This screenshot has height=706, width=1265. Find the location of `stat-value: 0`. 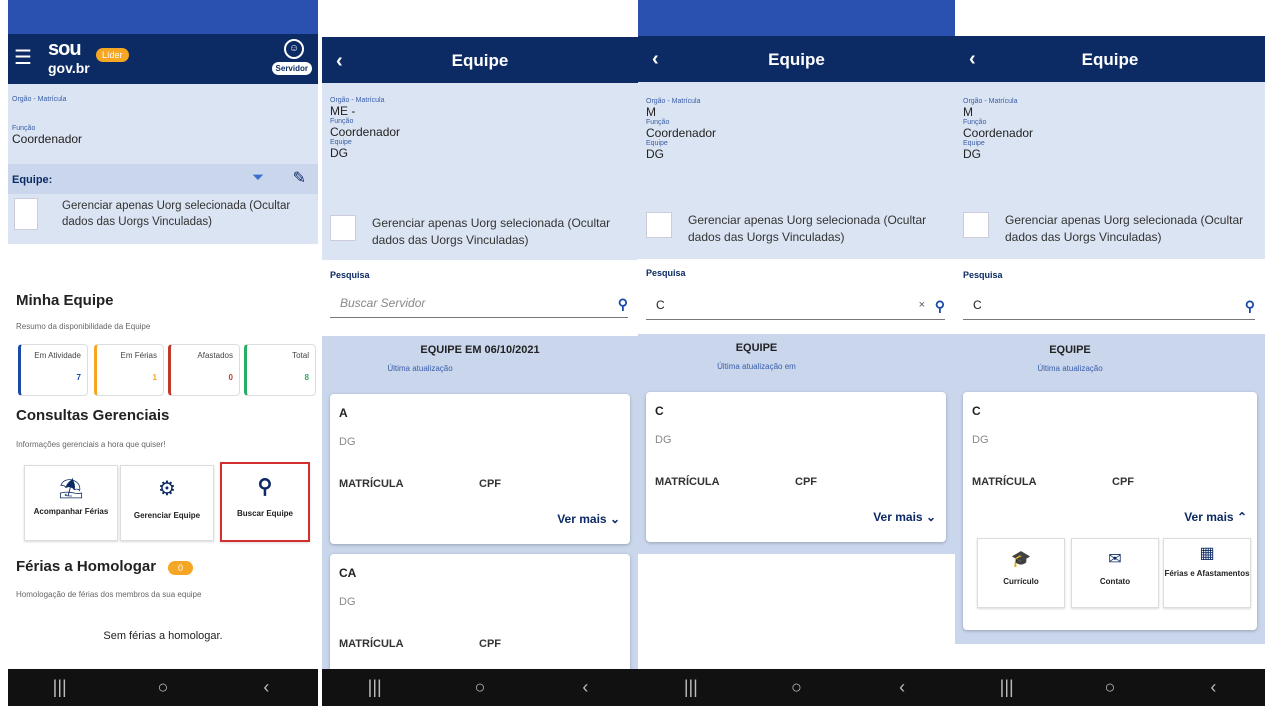

stat-value: 0 is located at coordinates (230, 377).